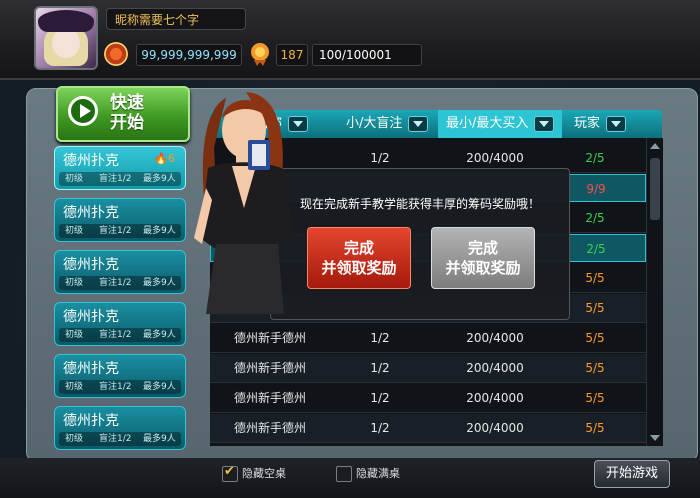  I want to click on scroll-thumb, so click(655, 189).